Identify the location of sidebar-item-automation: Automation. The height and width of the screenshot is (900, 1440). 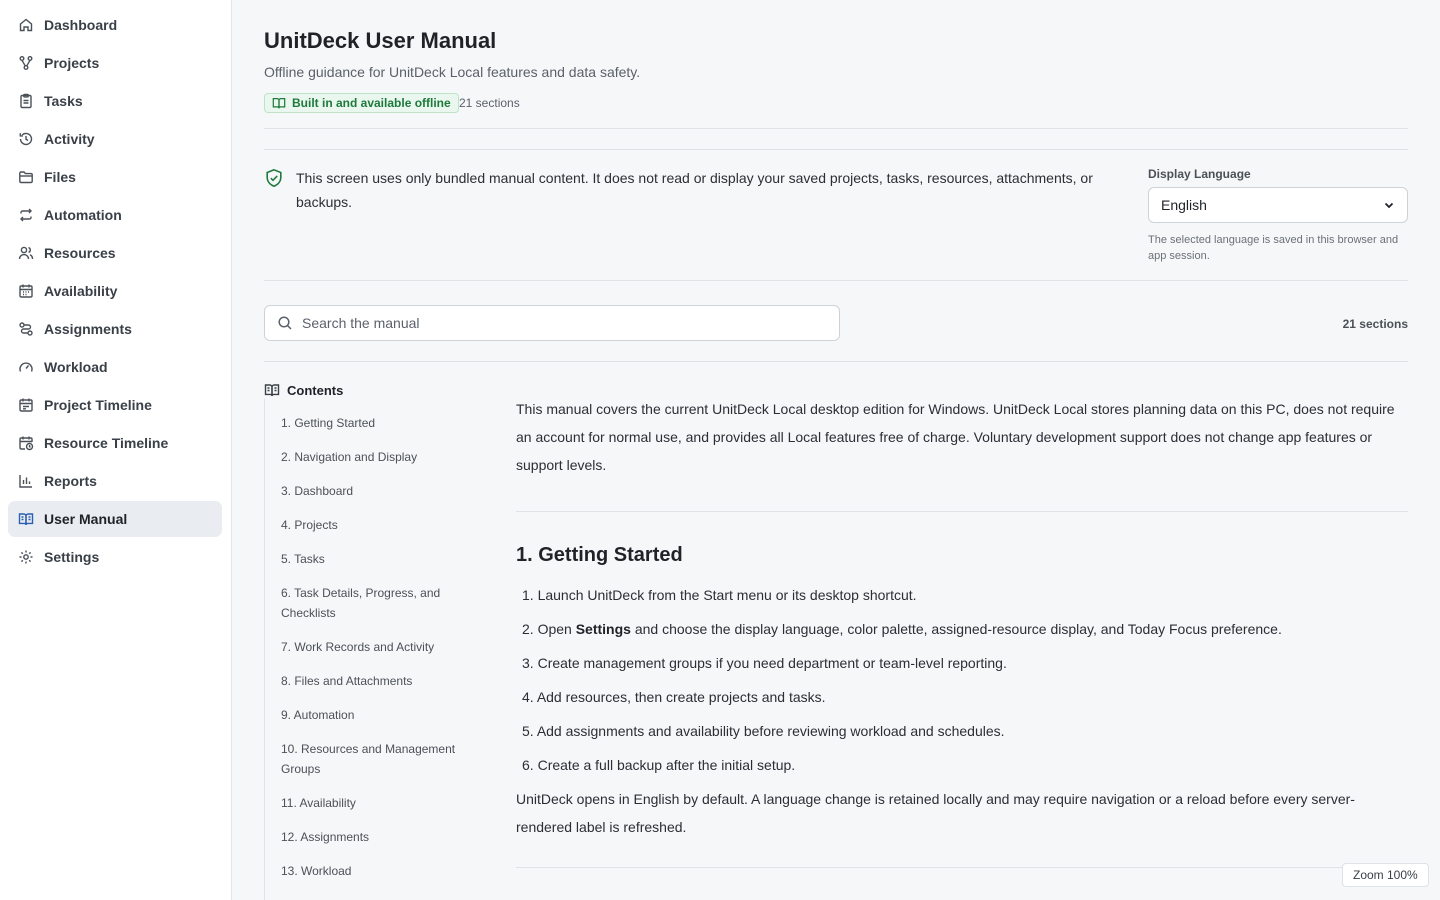
(115, 215).